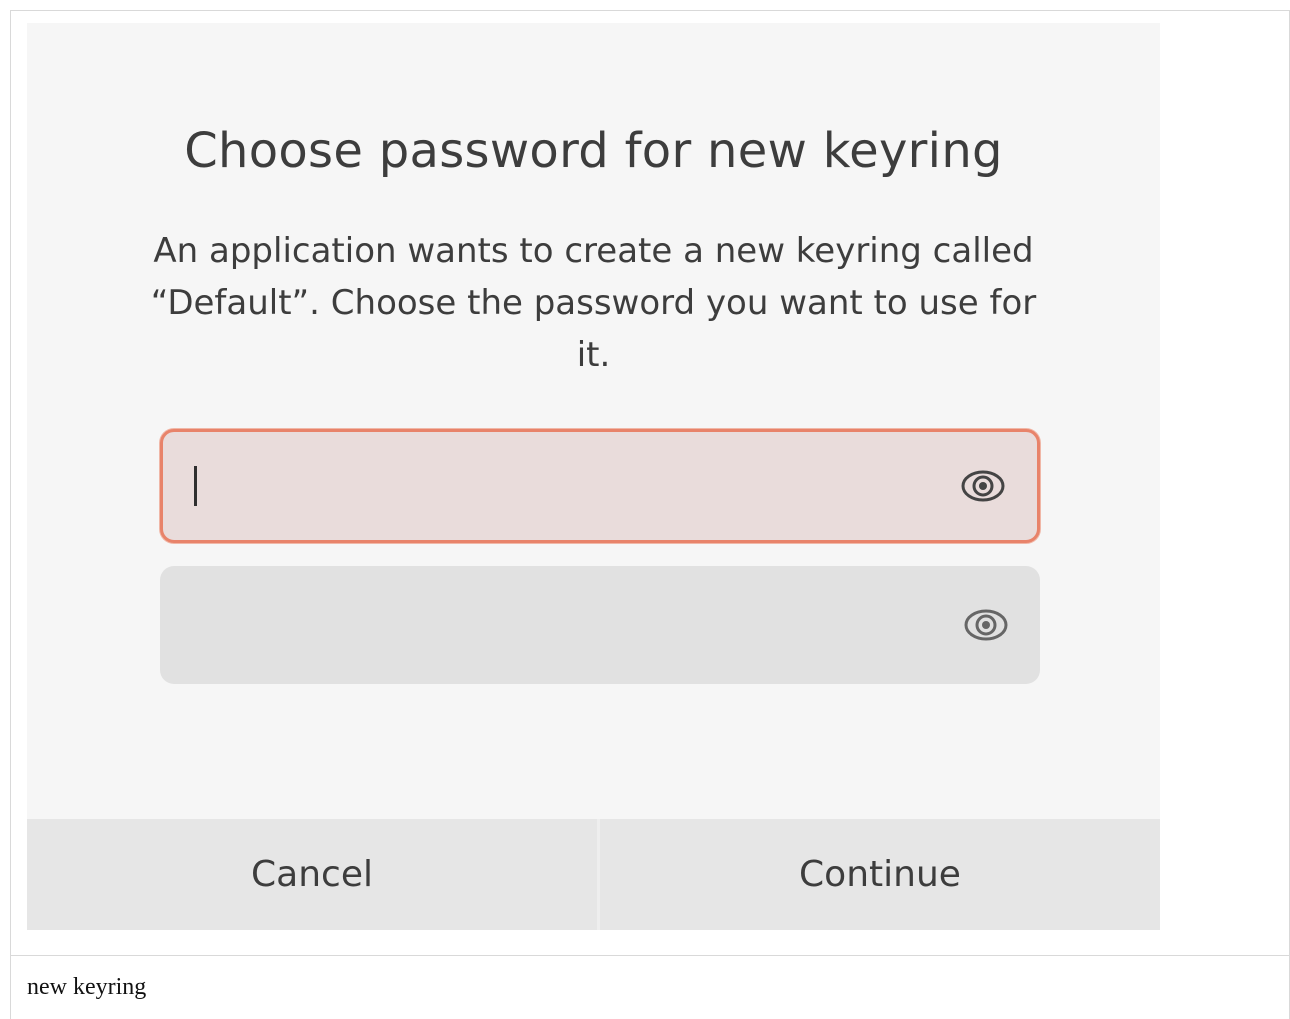 The width and height of the screenshot is (1290, 1019). I want to click on password-field, so click(600, 486).